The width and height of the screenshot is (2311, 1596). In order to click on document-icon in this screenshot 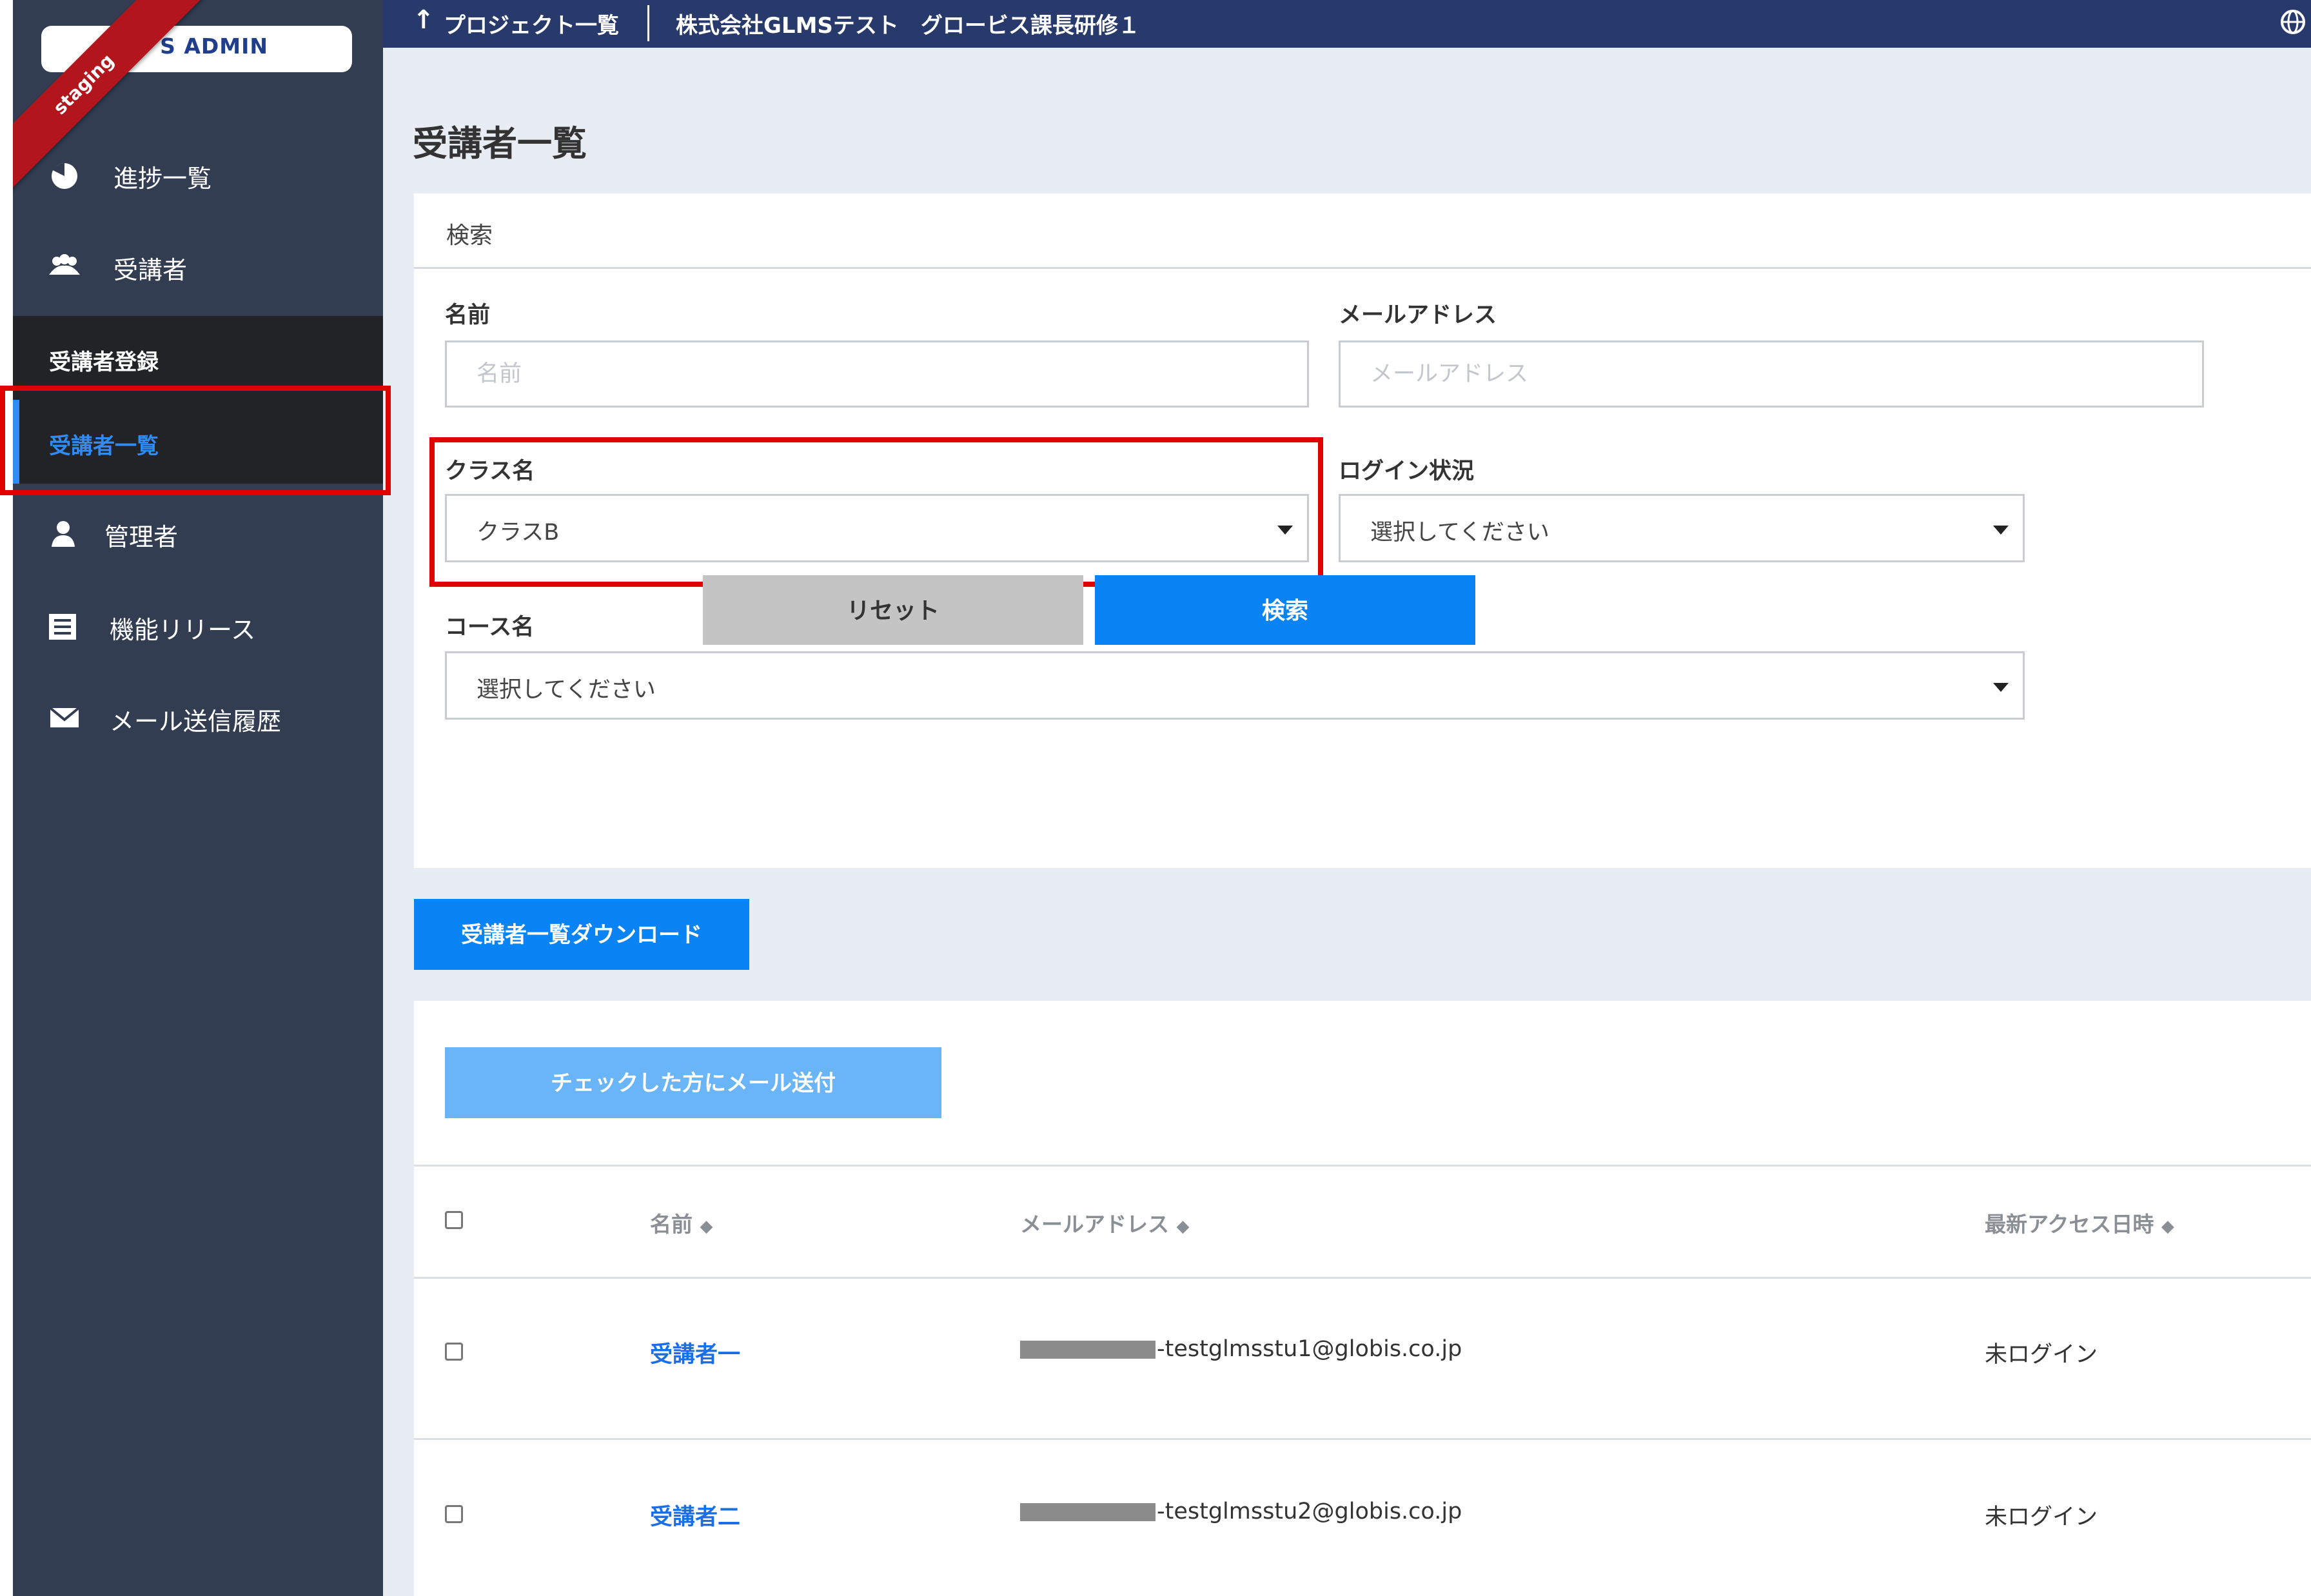, I will do `click(62, 627)`.